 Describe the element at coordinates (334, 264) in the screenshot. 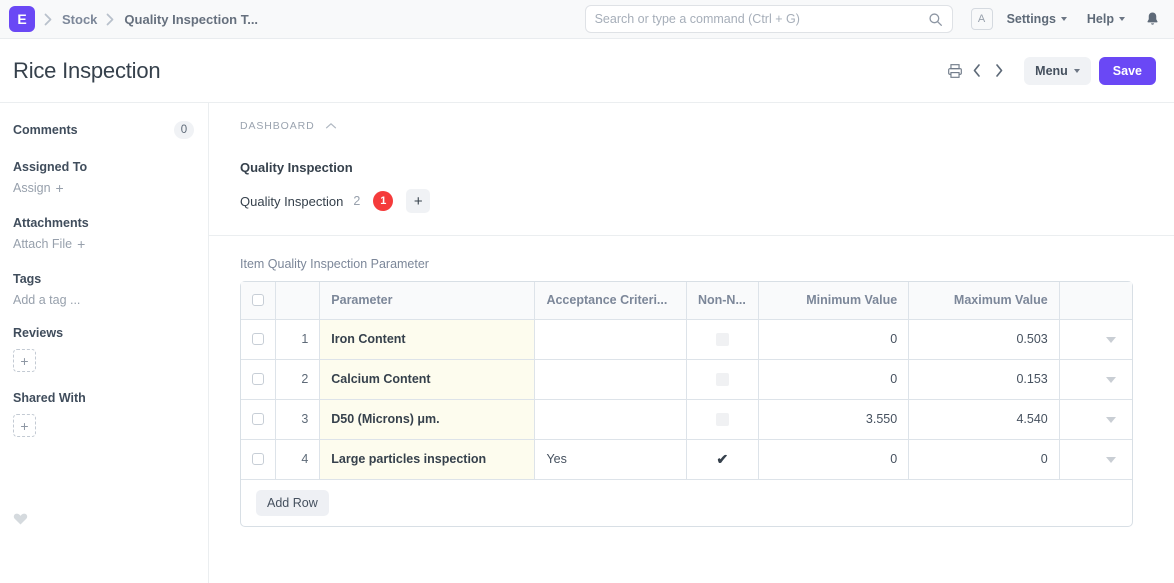

I see `grid-label: Item Quality Inspection Parameter` at that location.